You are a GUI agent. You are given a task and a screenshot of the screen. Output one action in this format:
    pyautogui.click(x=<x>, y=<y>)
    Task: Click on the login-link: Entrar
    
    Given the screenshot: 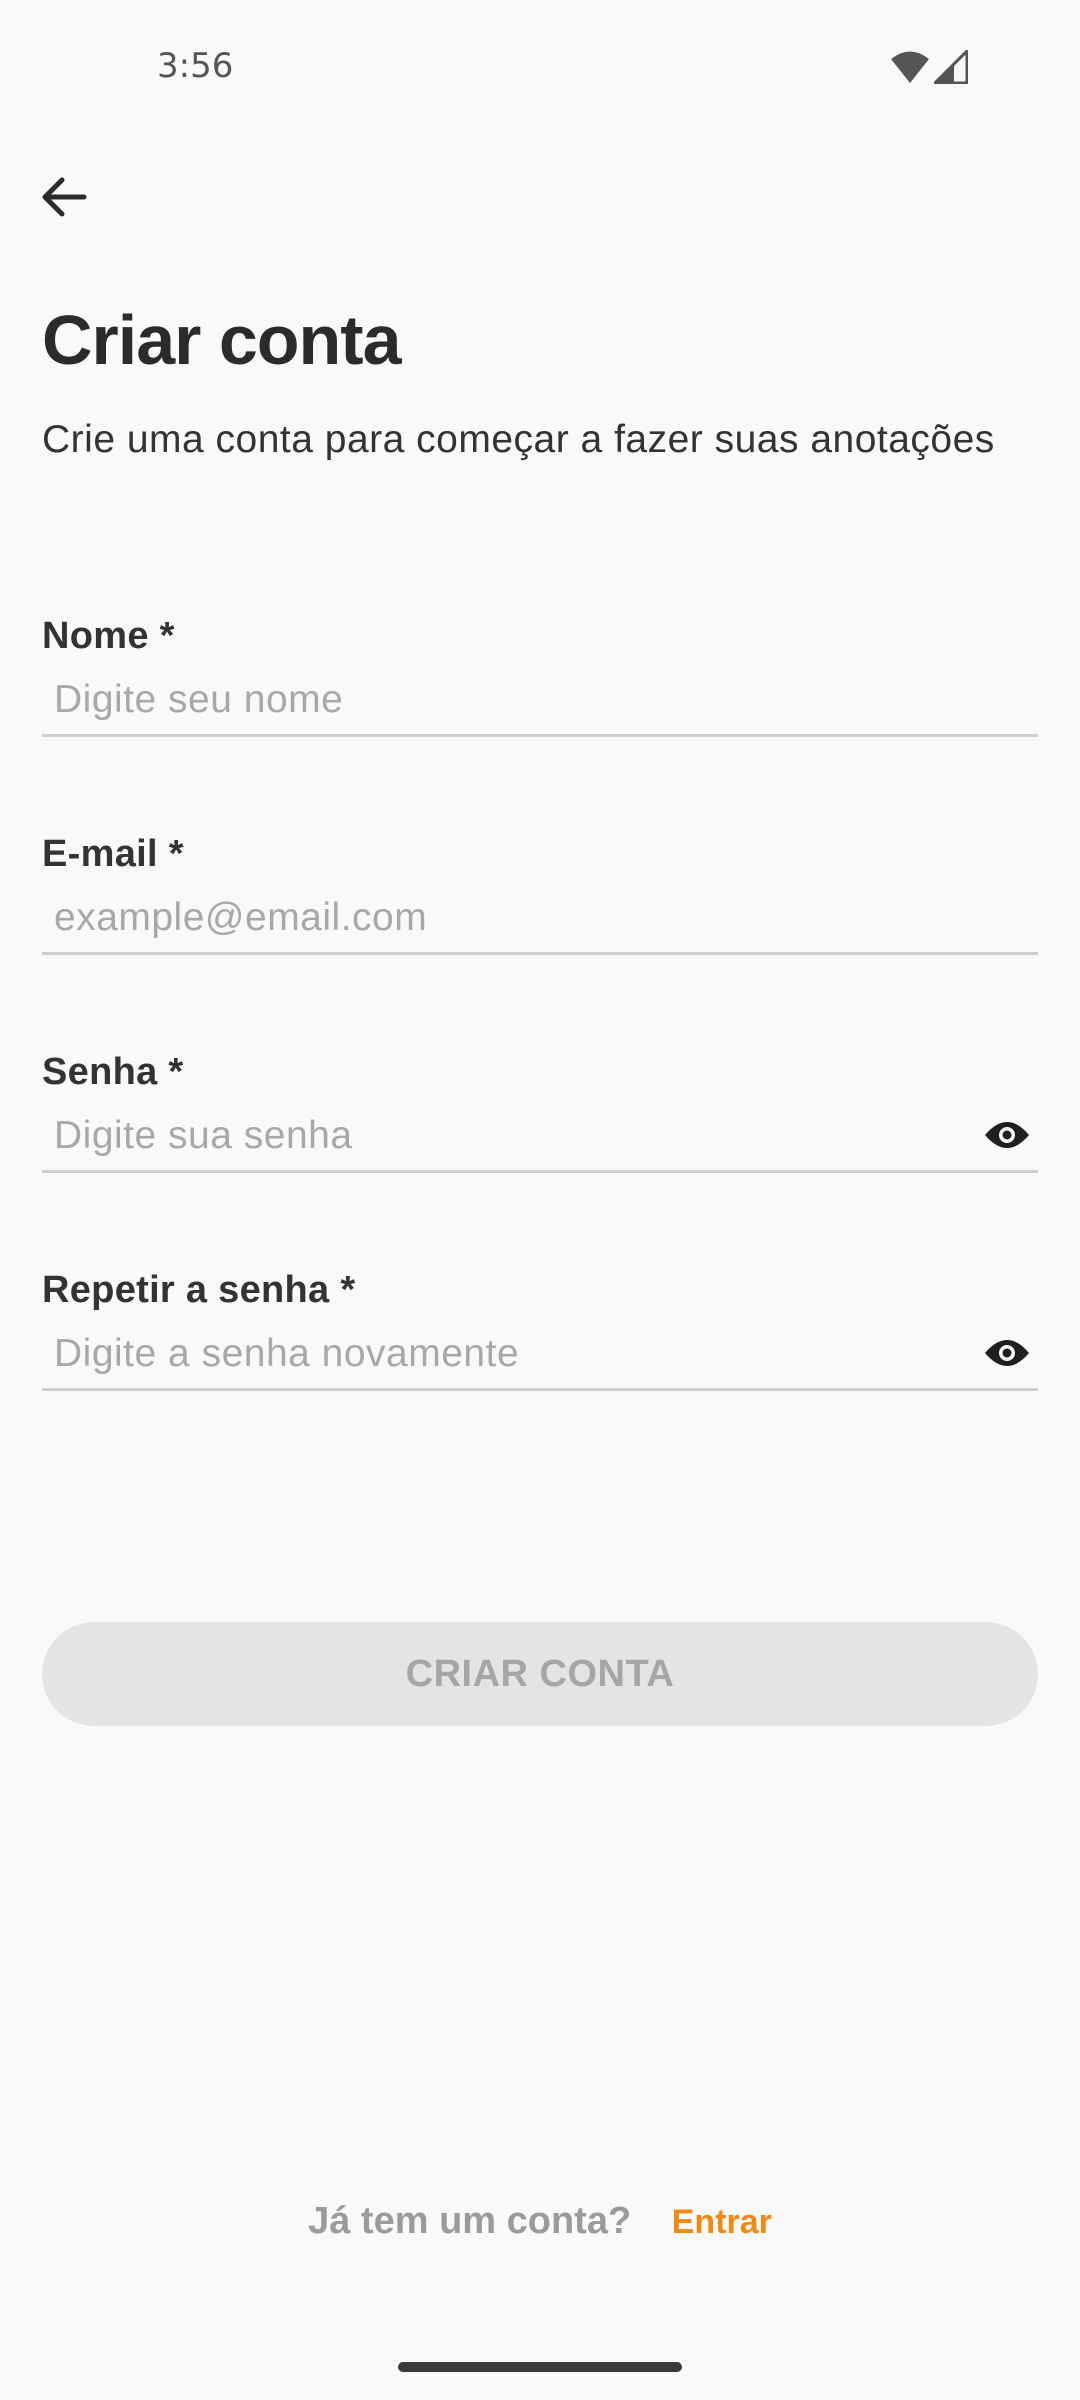 What is the action you would take?
    pyautogui.click(x=722, y=2222)
    